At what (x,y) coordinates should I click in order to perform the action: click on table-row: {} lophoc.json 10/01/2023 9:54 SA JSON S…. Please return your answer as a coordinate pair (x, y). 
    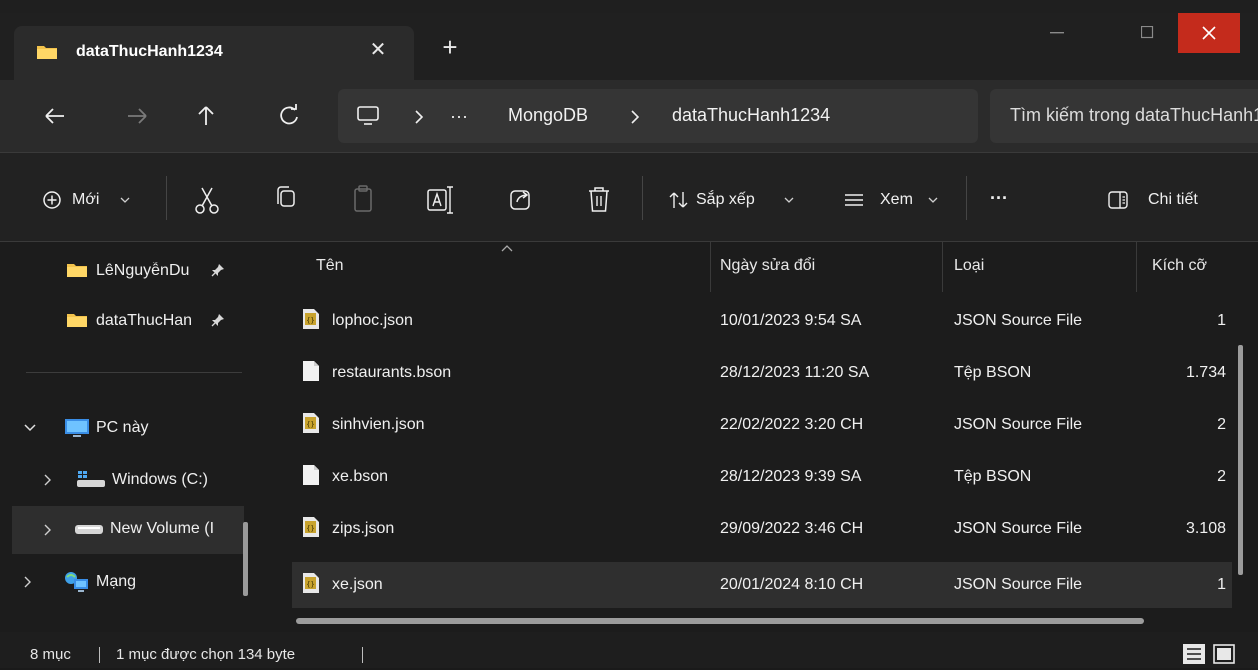
    Looking at the image, I should click on (762, 322).